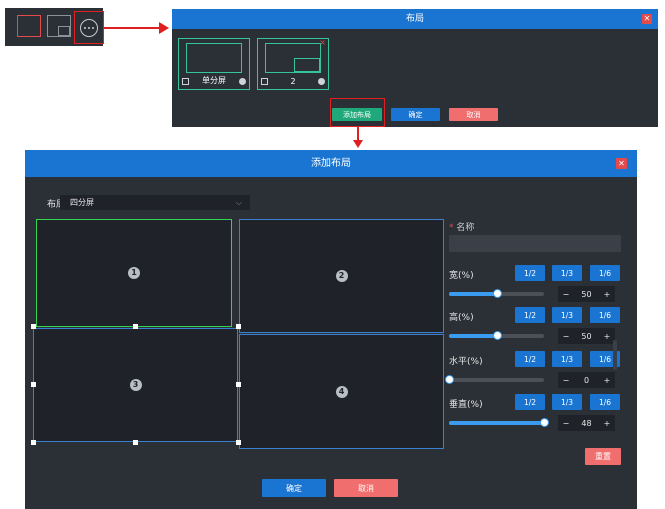  I want to click on required-mark: *, so click(451, 228).